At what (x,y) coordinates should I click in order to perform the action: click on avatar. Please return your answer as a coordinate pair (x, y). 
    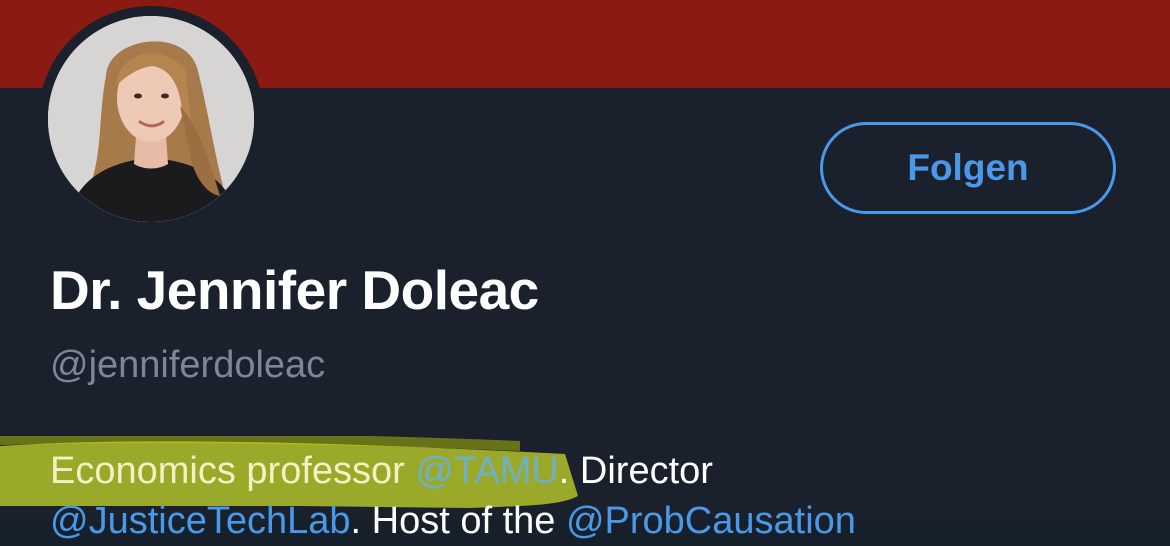
    Looking at the image, I should click on (151, 119).